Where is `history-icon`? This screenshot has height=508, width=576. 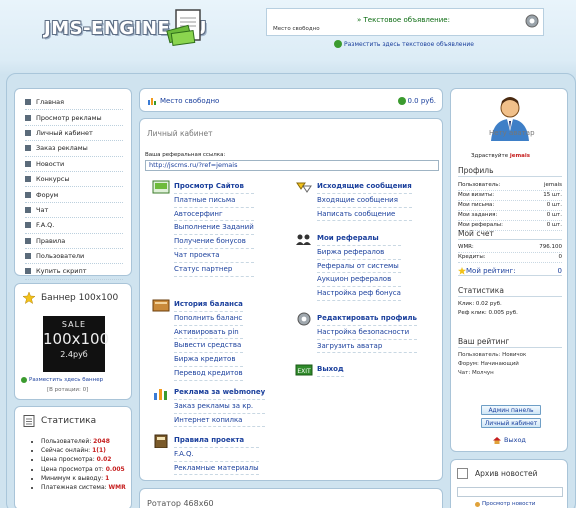
history-icon is located at coordinates (161, 305).